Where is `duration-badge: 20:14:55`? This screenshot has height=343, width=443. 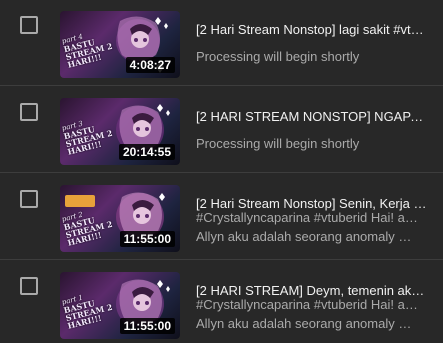
duration-badge: 20:14:55 is located at coordinates (146, 152).